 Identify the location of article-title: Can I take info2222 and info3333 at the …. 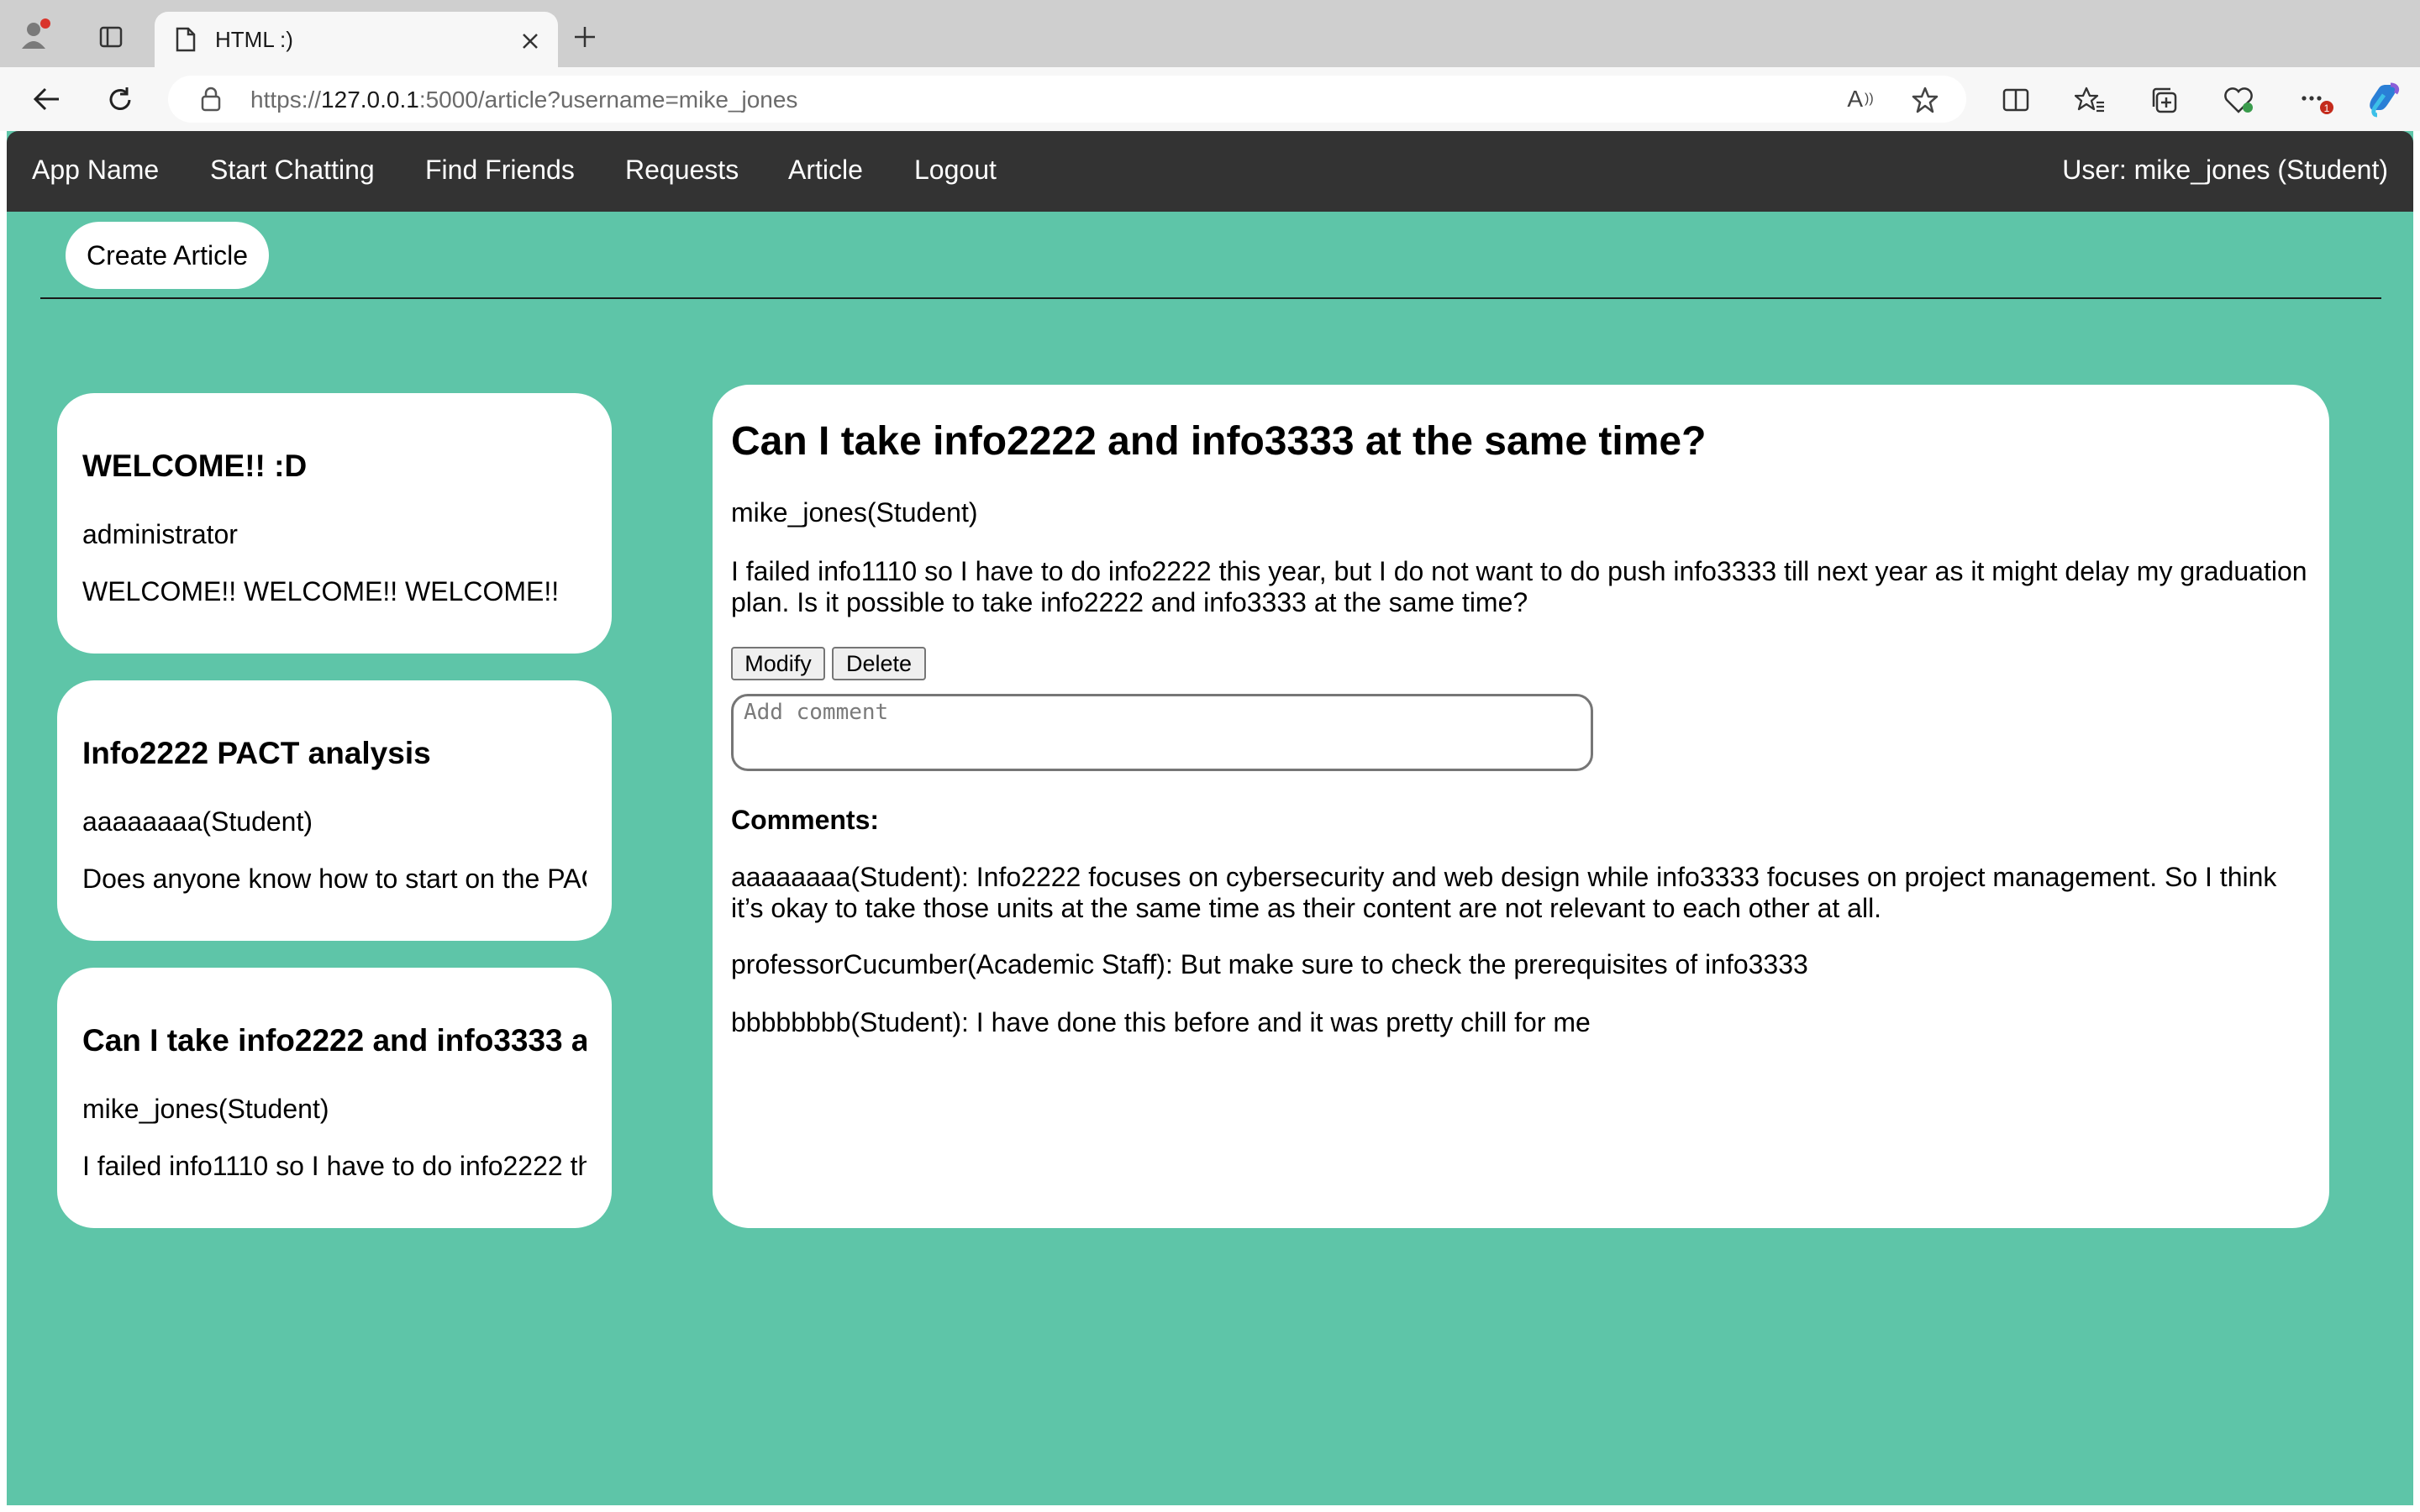
(1219, 441).